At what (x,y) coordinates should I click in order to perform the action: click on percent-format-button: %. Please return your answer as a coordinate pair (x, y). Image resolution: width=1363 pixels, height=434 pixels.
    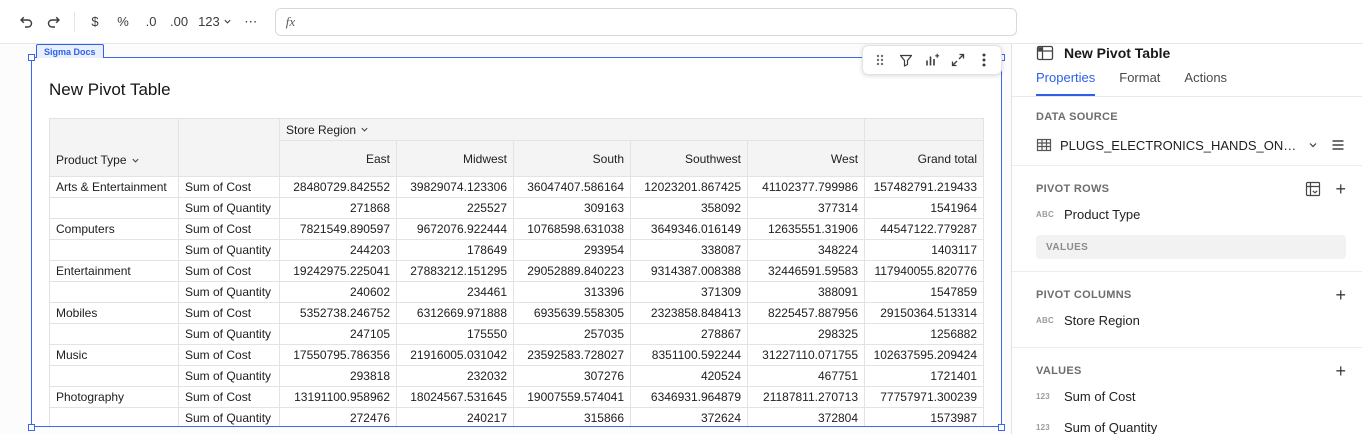
    Looking at the image, I should click on (123, 22).